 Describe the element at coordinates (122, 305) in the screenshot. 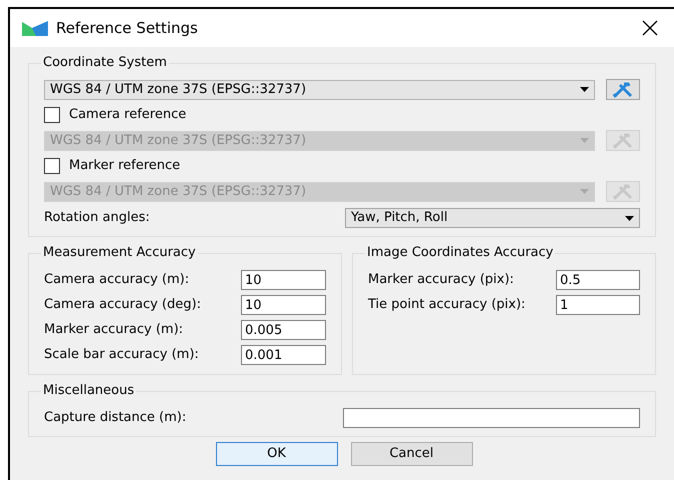

I see `field-label: Camera accuracy (deg):` at that location.